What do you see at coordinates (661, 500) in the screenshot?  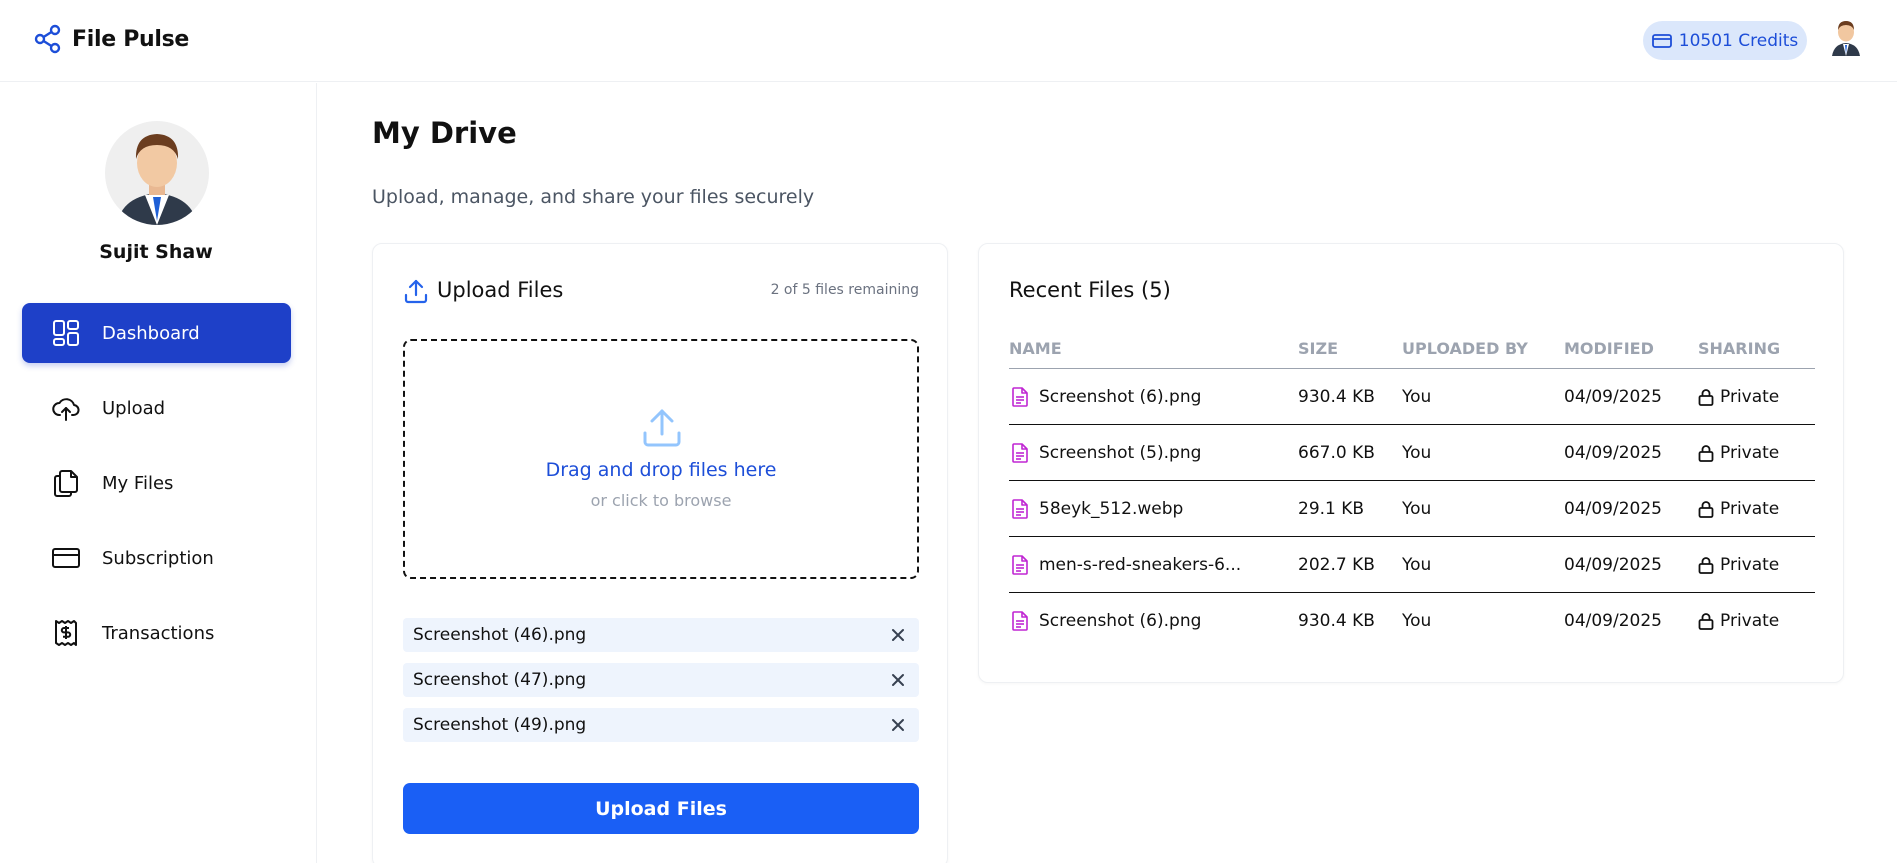 I see `dropzone-hint: or click to browse` at bounding box center [661, 500].